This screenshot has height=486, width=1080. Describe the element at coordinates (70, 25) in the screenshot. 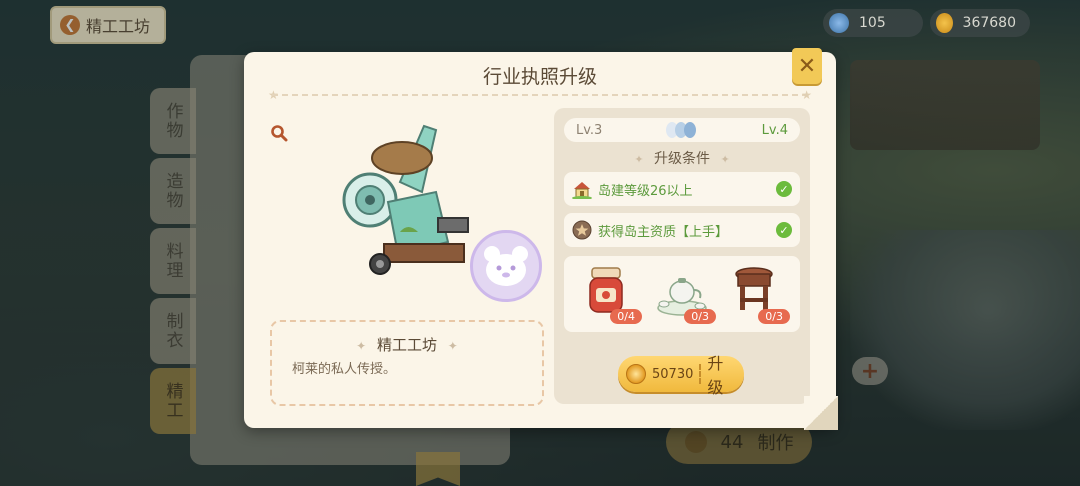

I see `back-arrow-icon: ❮` at that location.